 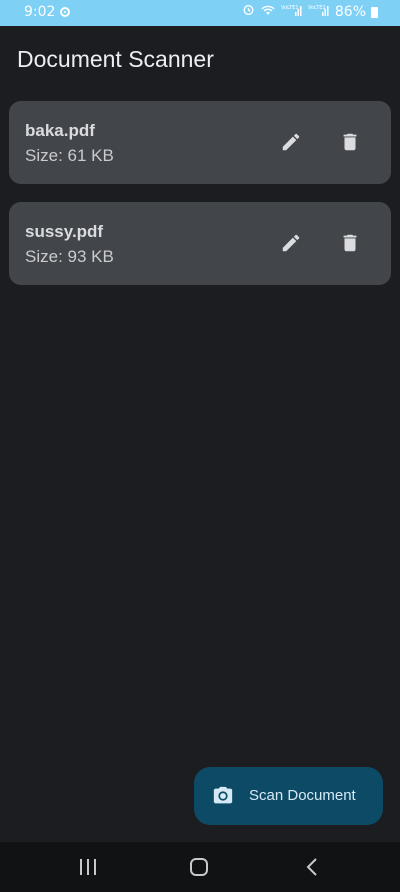 I want to click on camera-icon, so click(x=223, y=798).